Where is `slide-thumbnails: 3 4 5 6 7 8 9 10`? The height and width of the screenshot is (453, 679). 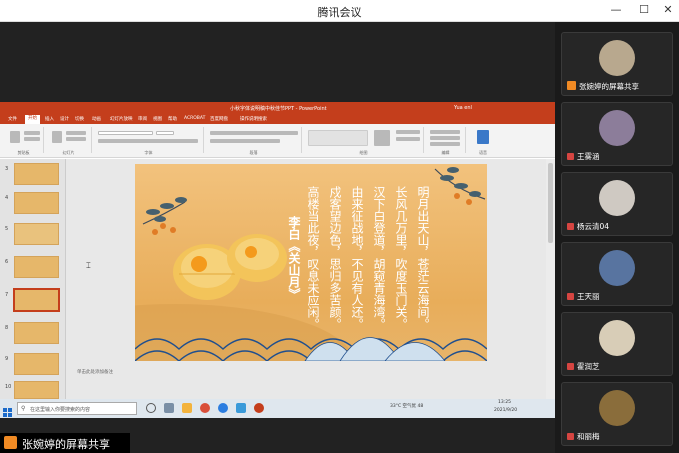
slide-thumbnails: 3 4 5 6 7 8 9 10 is located at coordinates (33, 281).